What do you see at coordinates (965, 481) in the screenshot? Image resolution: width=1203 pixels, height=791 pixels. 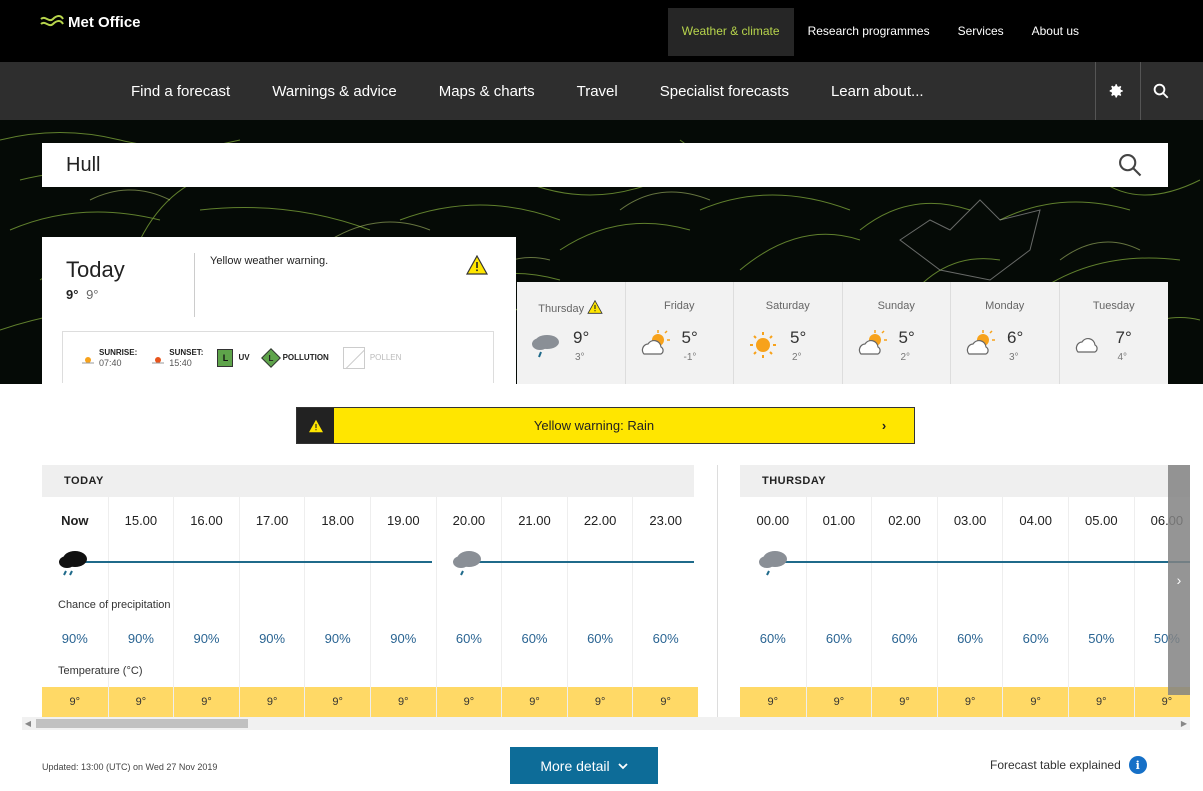 I see `thursday-header: THURSDAY` at bounding box center [965, 481].